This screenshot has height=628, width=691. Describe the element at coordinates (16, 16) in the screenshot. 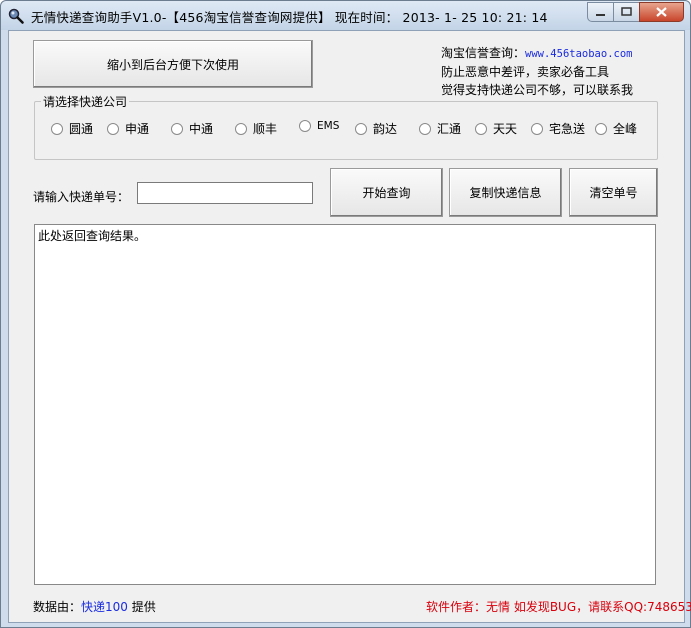

I see `magnifier-icon` at that location.